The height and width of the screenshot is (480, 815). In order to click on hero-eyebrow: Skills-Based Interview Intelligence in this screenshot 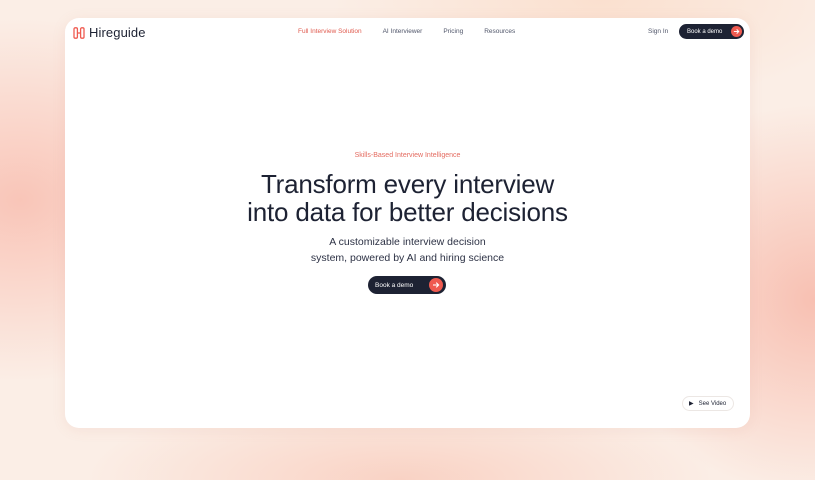, I will do `click(407, 155)`.